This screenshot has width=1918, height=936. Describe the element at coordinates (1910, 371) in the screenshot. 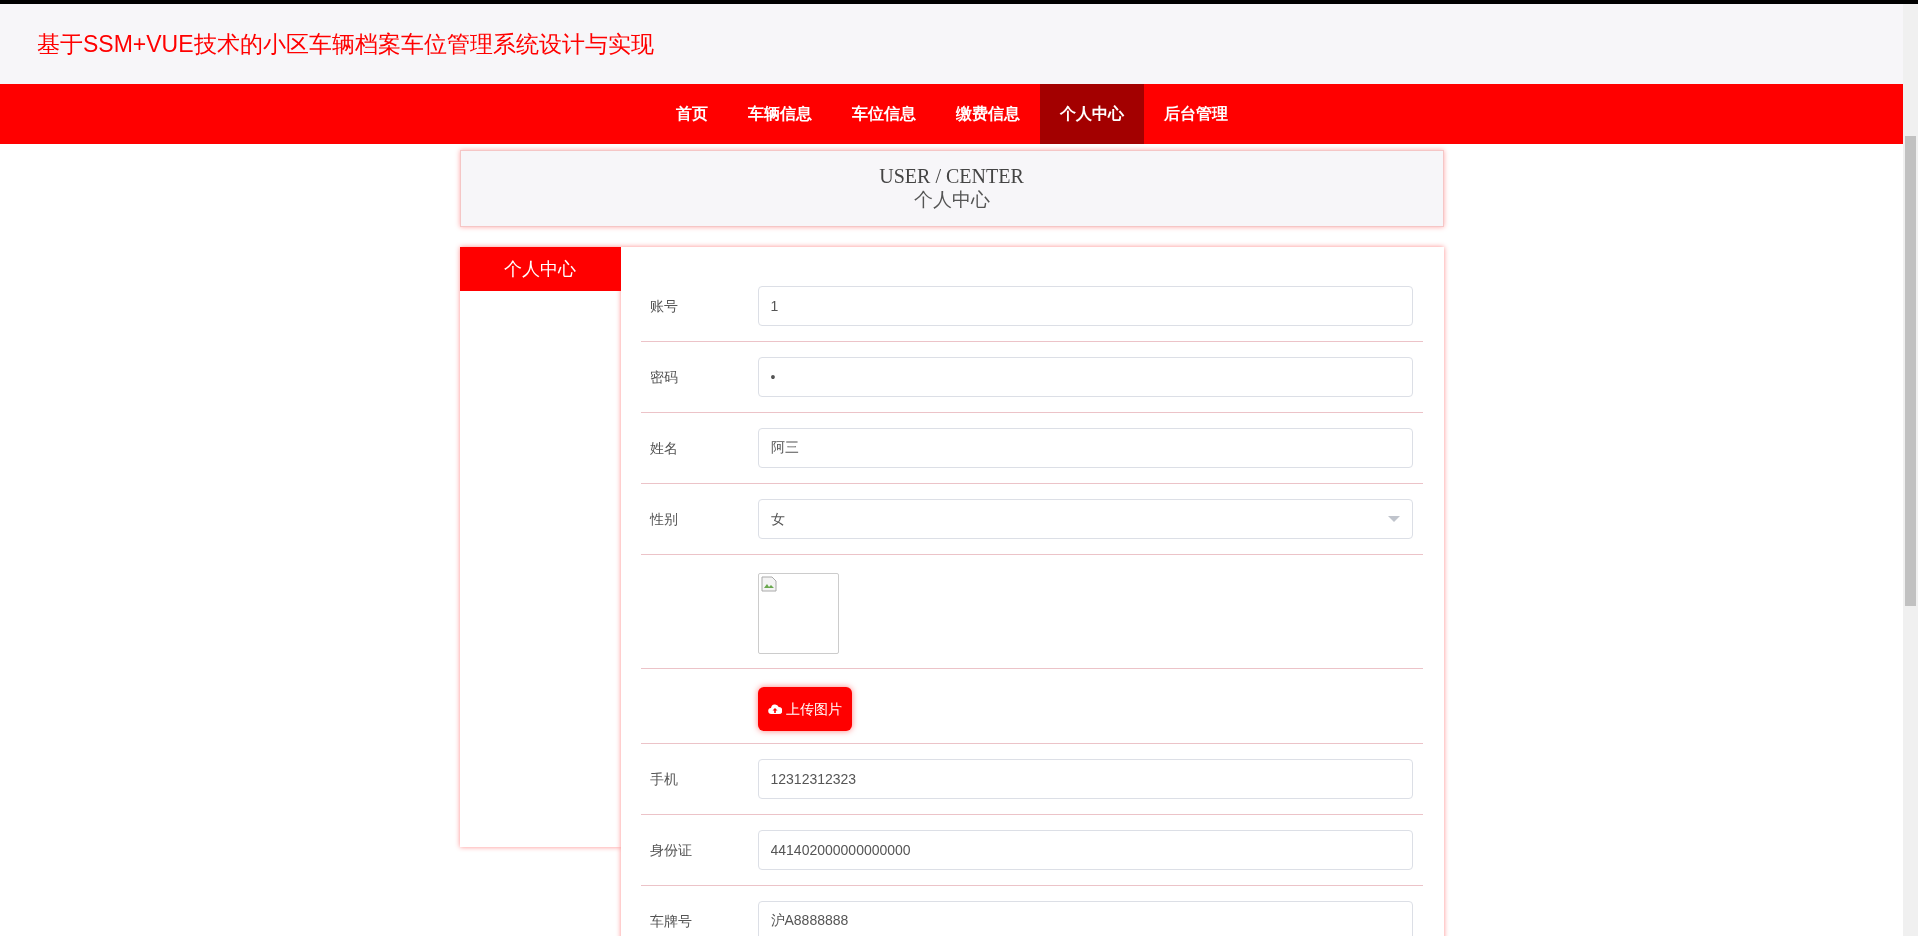

I see `scrollbar-thumb` at that location.